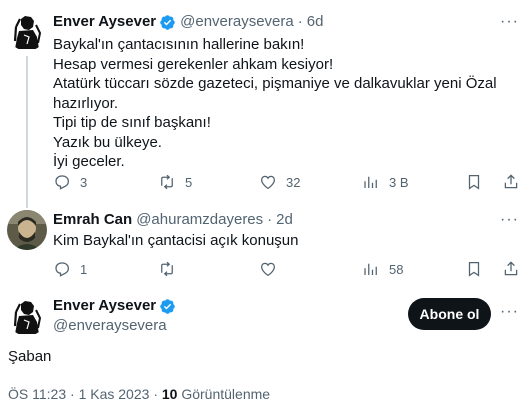  Describe the element at coordinates (84, 182) in the screenshot. I see `reply-count: 3` at that location.